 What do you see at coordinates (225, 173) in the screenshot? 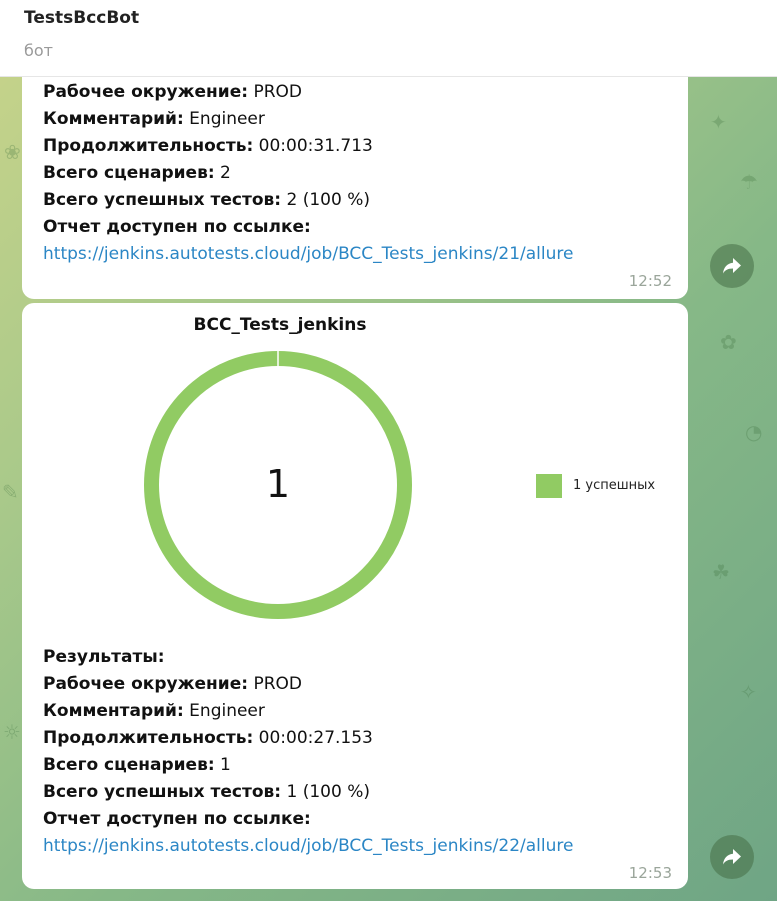
I see `field-value: 2` at bounding box center [225, 173].